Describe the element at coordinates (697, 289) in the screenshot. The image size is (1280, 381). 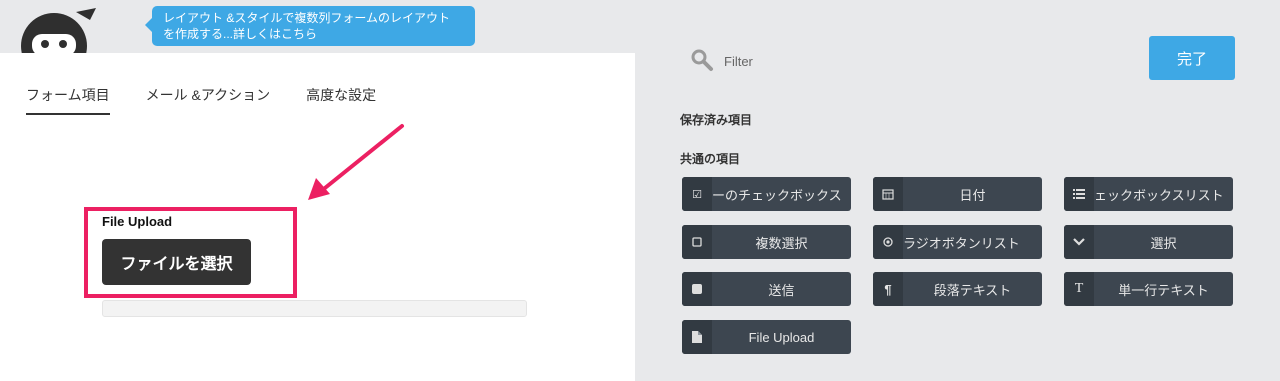
I see `filled-square-icon` at that location.